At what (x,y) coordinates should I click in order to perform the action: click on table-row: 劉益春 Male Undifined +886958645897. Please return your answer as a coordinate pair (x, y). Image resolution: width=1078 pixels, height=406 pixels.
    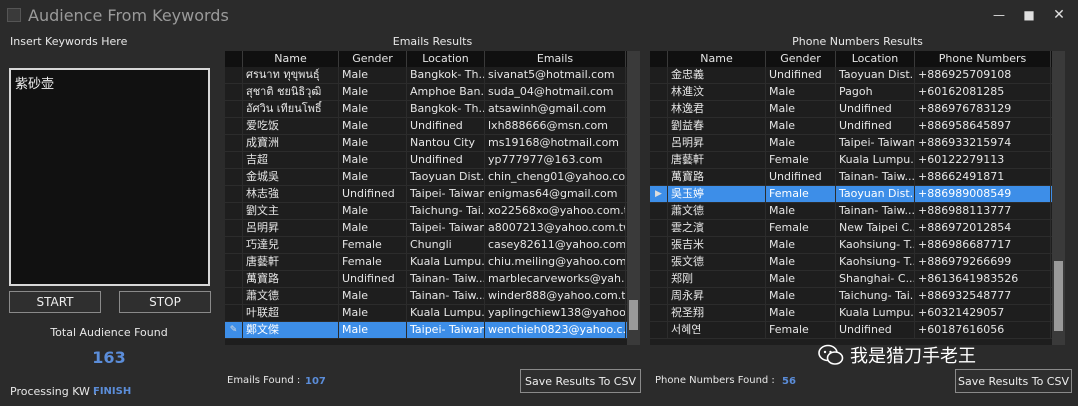
    Looking at the image, I should click on (857, 126).